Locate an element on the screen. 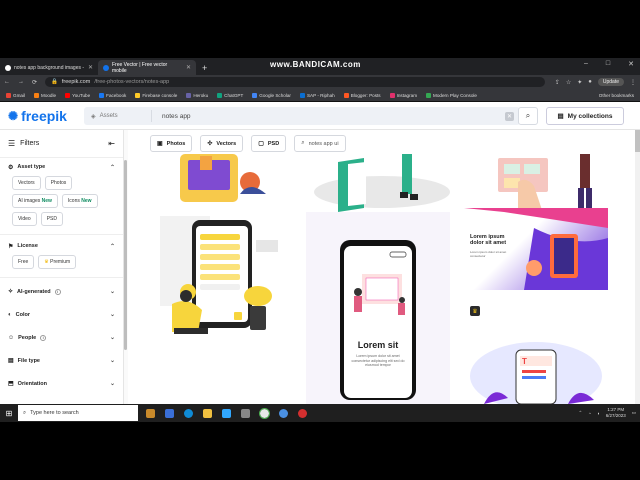  back-button: ← is located at coordinates (7, 82).